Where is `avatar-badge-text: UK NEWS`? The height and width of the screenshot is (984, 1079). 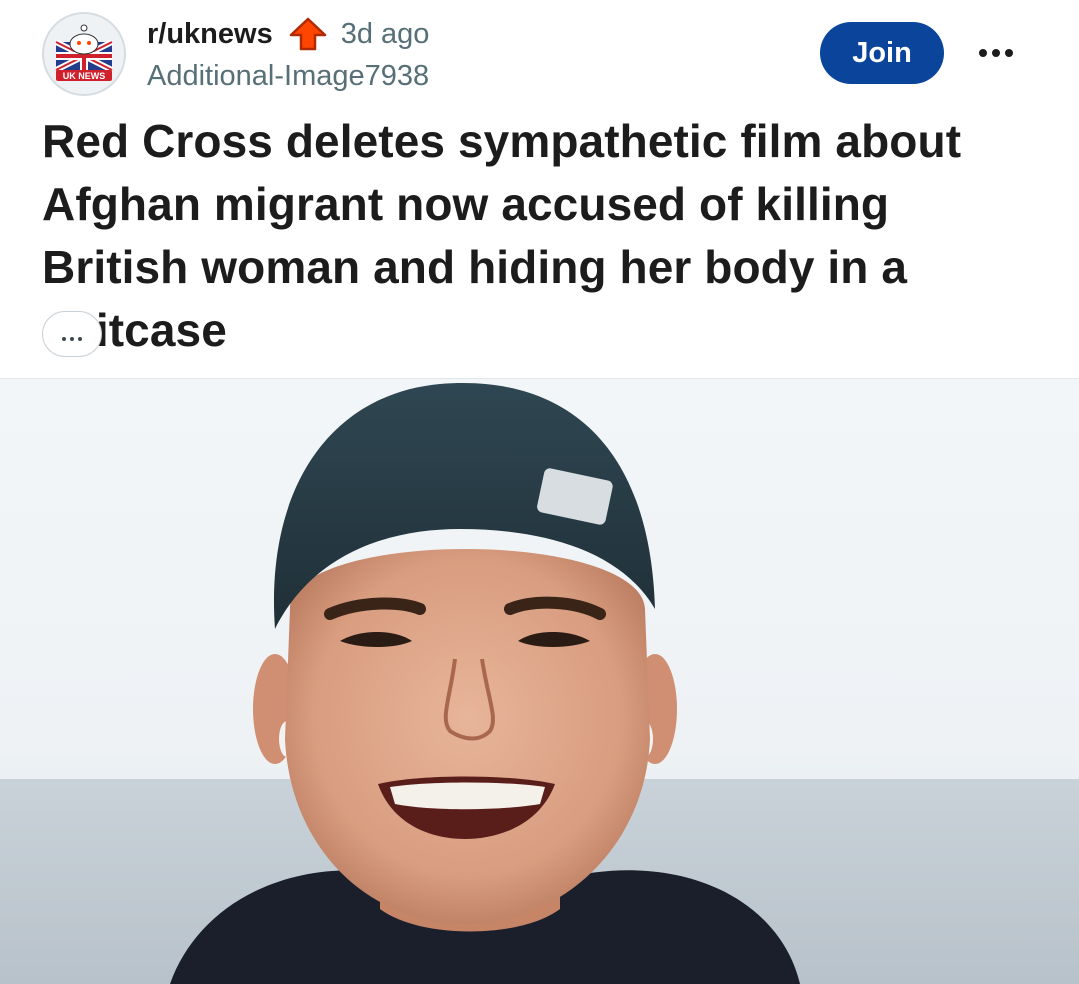
avatar-badge-text: UK NEWS is located at coordinates (84, 76).